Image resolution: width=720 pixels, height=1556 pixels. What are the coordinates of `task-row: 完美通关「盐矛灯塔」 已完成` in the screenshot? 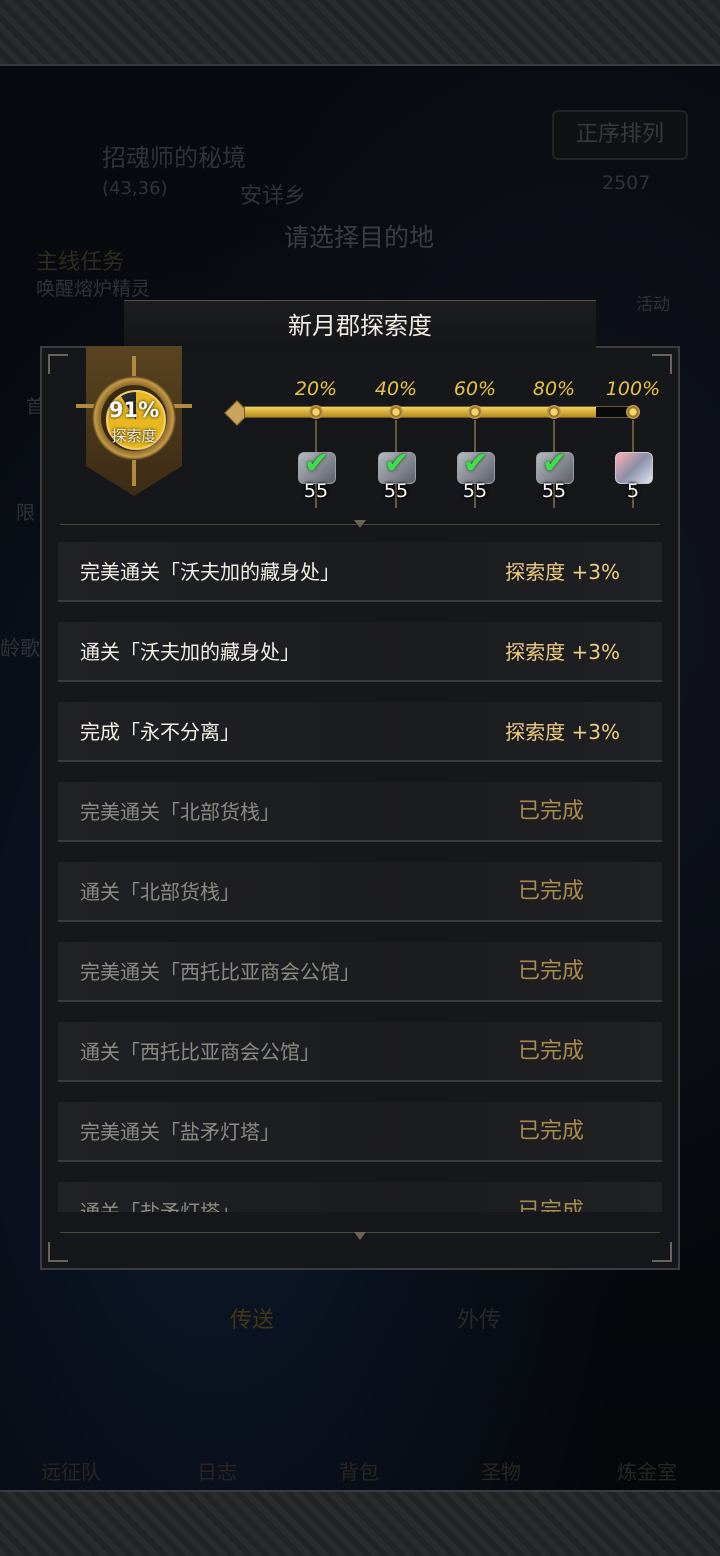 It's located at (360, 1132).